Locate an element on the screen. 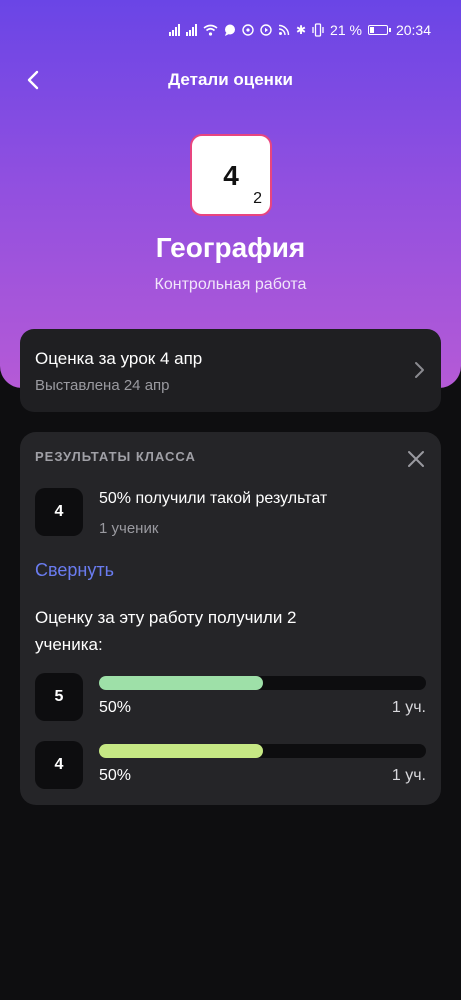  bluetooth-icon: ✱ is located at coordinates (301, 30).